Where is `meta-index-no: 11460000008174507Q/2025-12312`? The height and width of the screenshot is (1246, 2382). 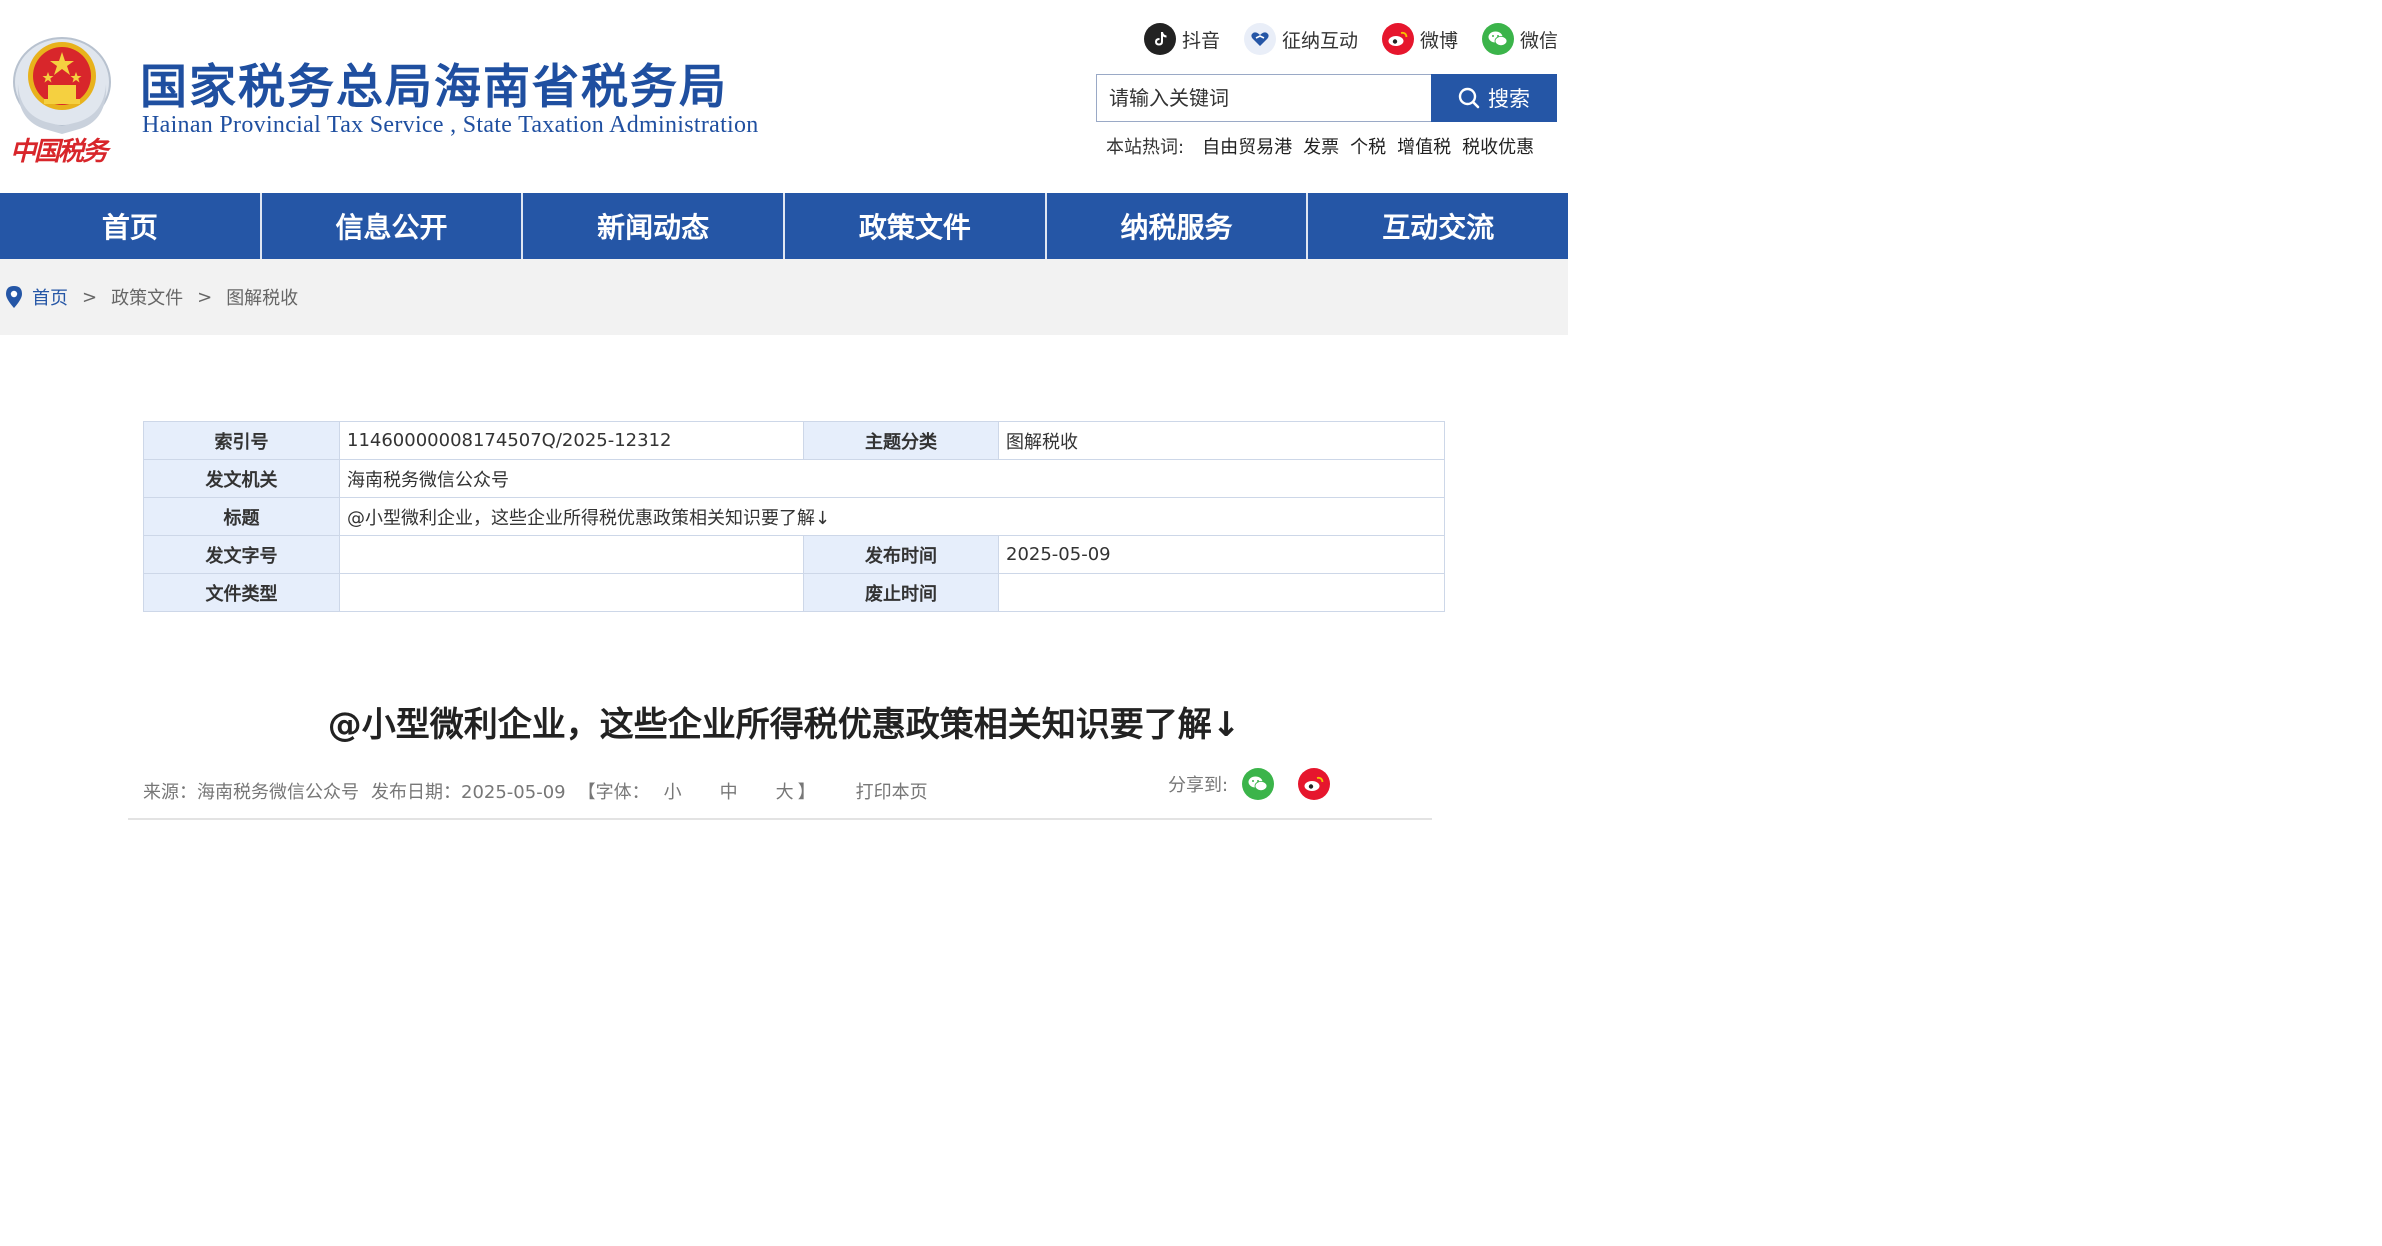 meta-index-no: 11460000008174507Q/2025-12312 is located at coordinates (571, 440).